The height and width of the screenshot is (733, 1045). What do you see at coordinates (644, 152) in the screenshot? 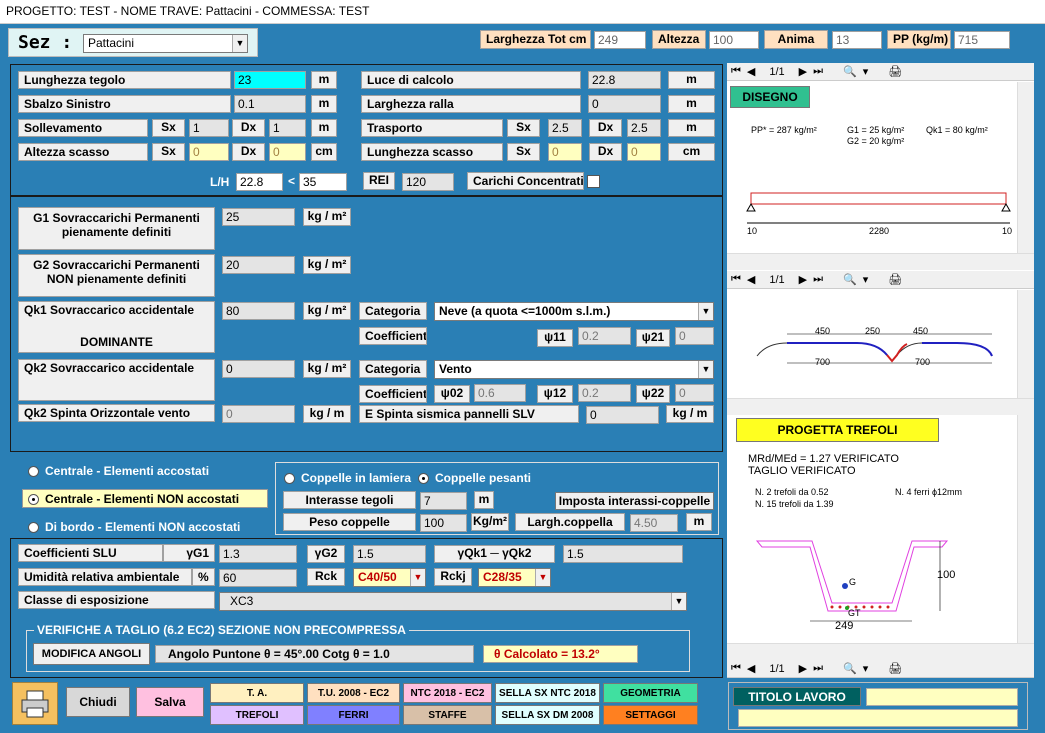
I see `ls-dx-field: 0` at bounding box center [644, 152].